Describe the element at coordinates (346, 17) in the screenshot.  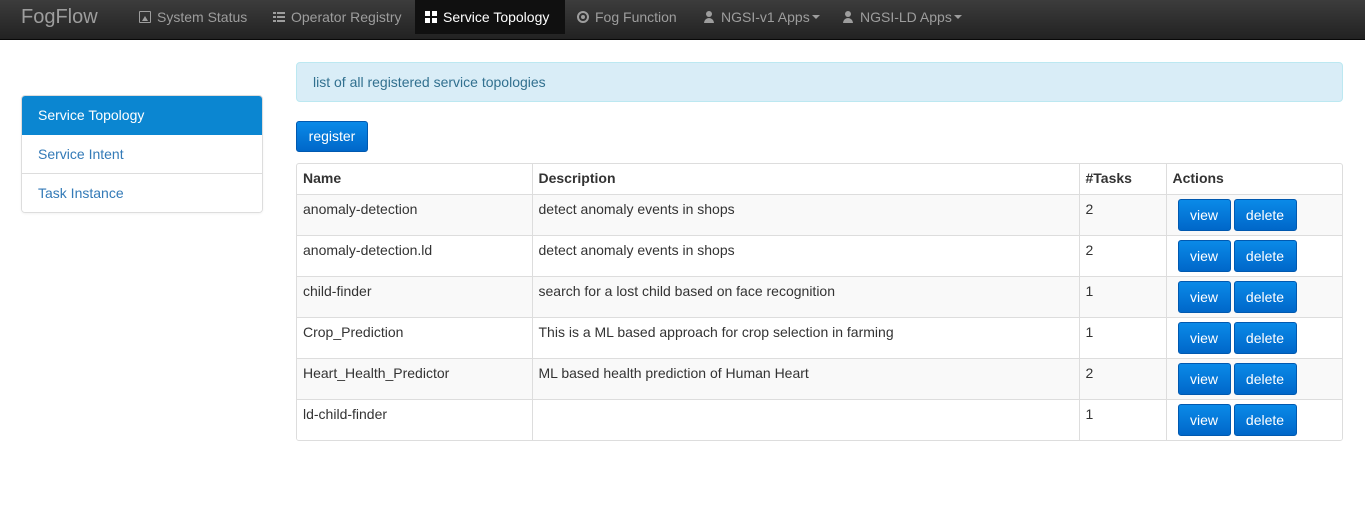
I see `nav-label: Operator Registry` at that location.